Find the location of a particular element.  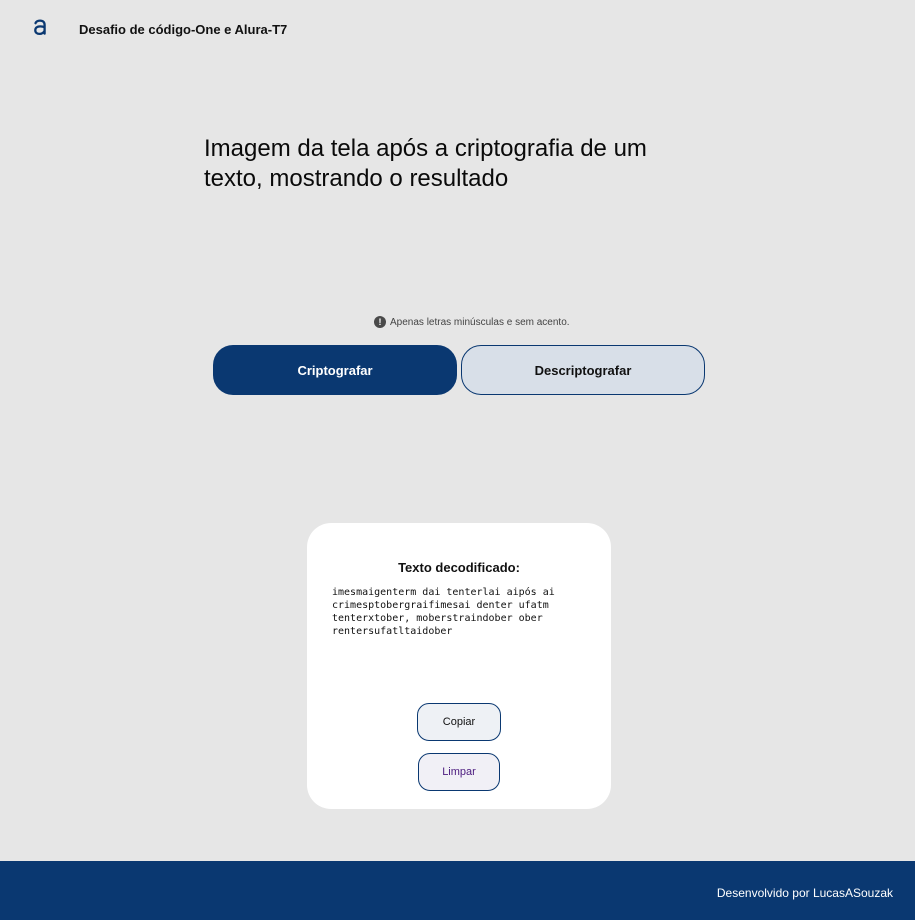

result-title: Texto decodificado: is located at coordinates (459, 567).